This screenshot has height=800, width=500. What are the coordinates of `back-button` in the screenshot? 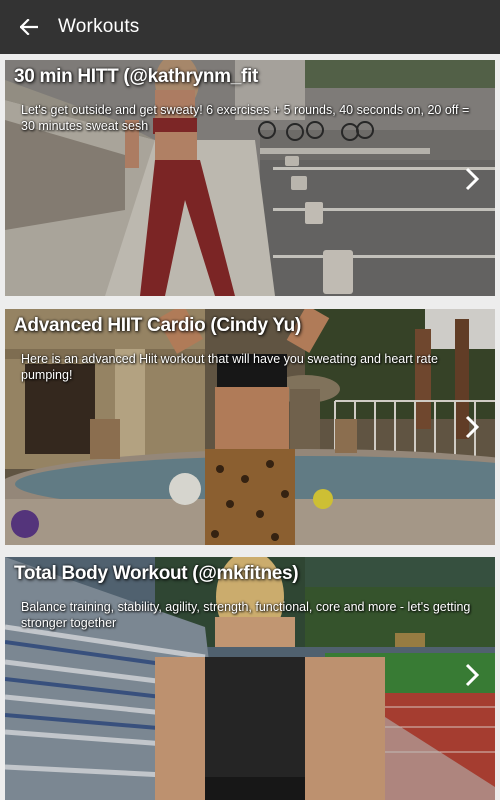 It's located at (29, 27).